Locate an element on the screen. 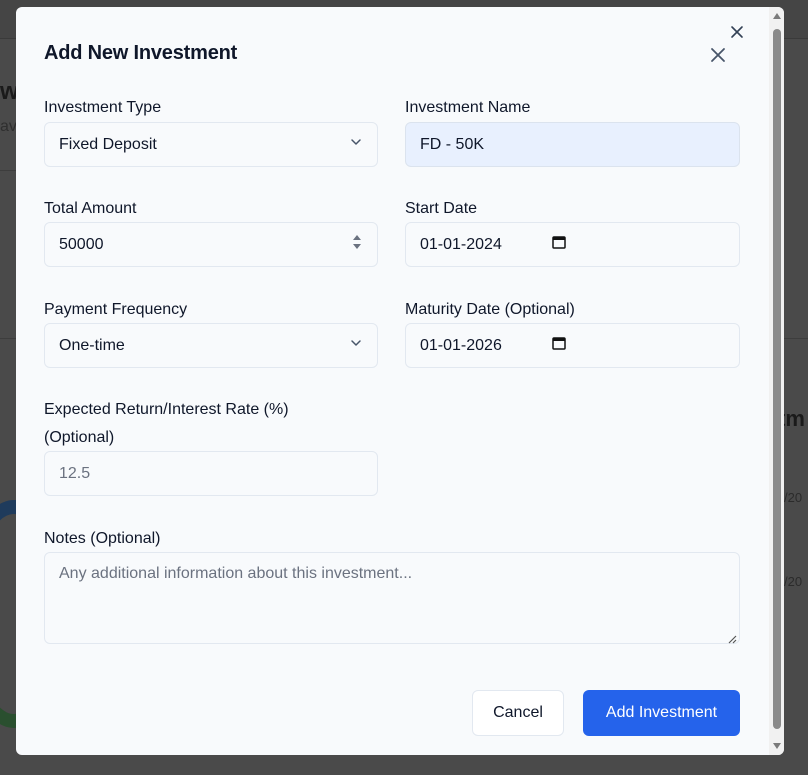 The height and width of the screenshot is (775, 808). start-date-label: Start Date is located at coordinates (441, 208).